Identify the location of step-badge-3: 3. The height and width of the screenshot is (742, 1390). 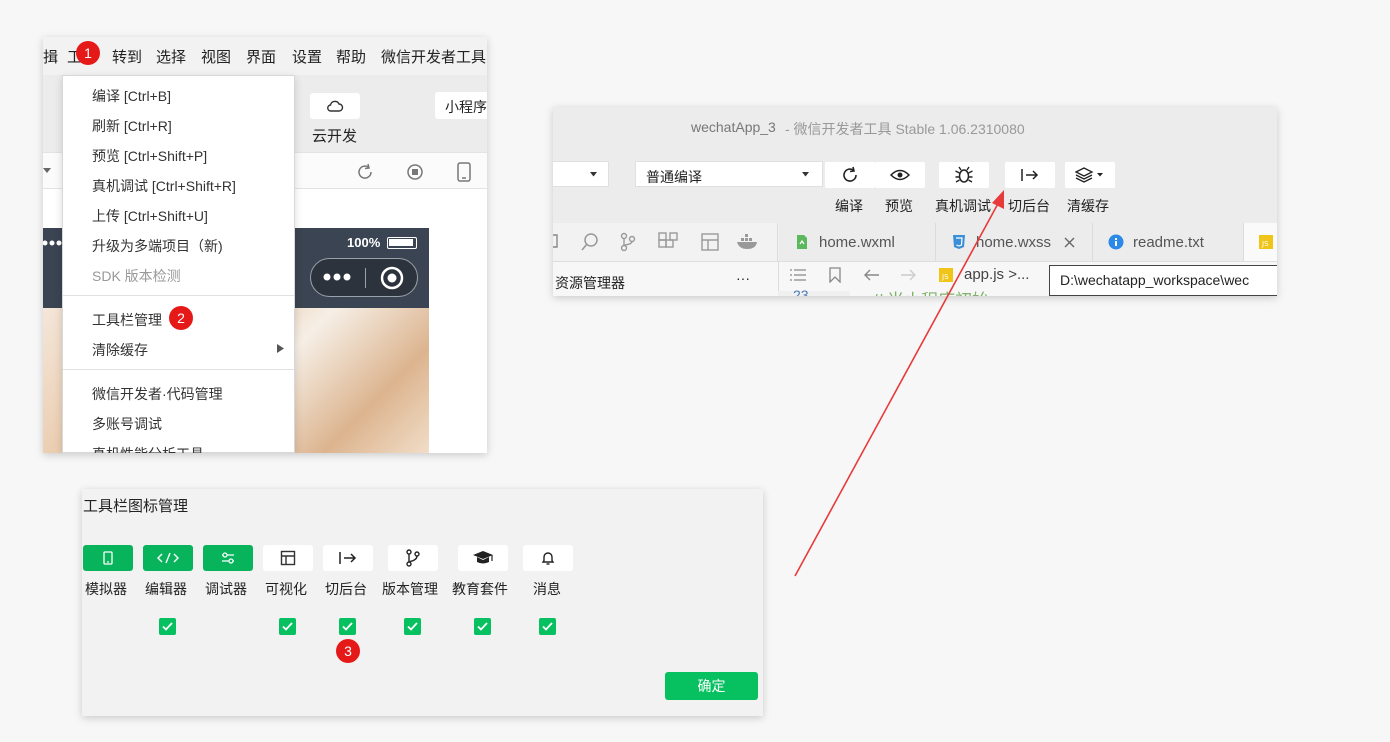
(348, 651).